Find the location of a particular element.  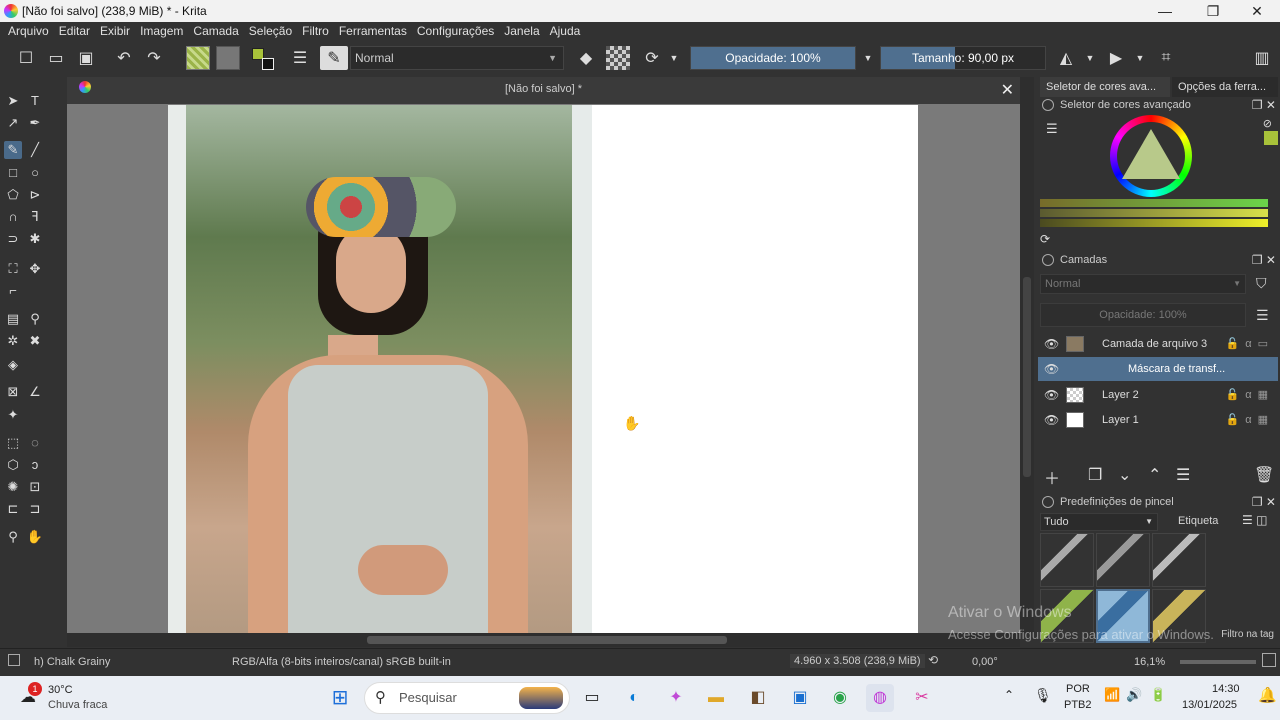

polyline-tool-icon: ⊳ is located at coordinates (35, 195).